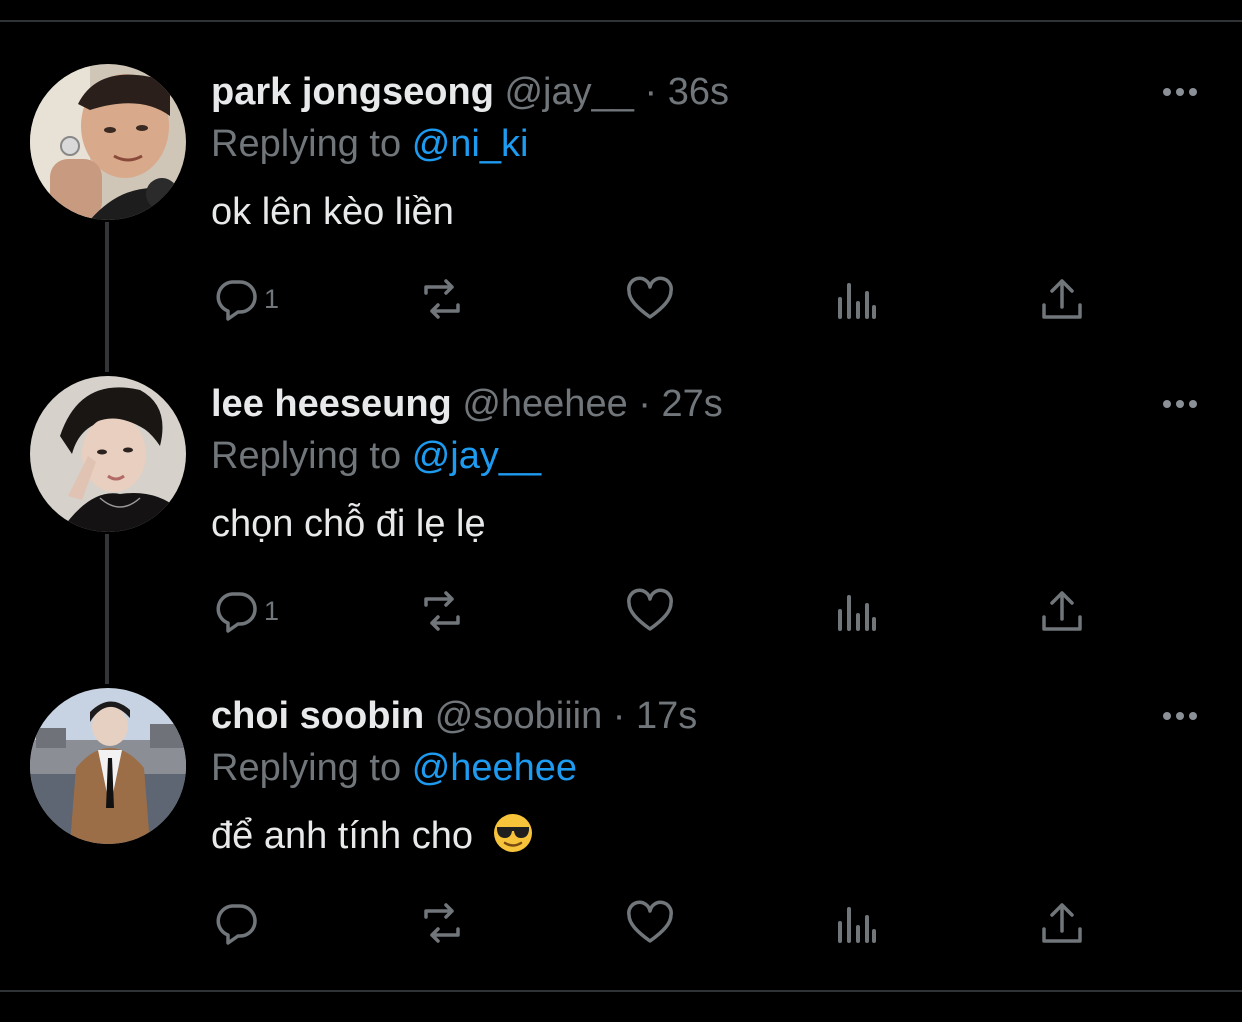 This screenshot has height=1022, width=1242. What do you see at coordinates (352, 92) in the screenshot?
I see `display-name: park jongseong` at bounding box center [352, 92].